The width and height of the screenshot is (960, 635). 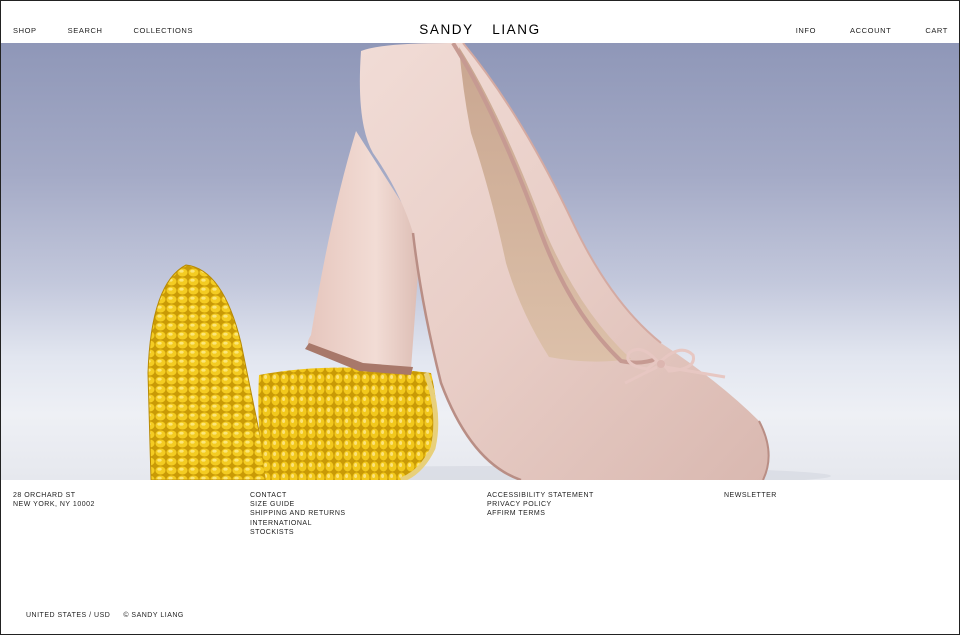 I want to click on footer-link-size-guide: SIZE GUIDE, so click(x=298, y=504).